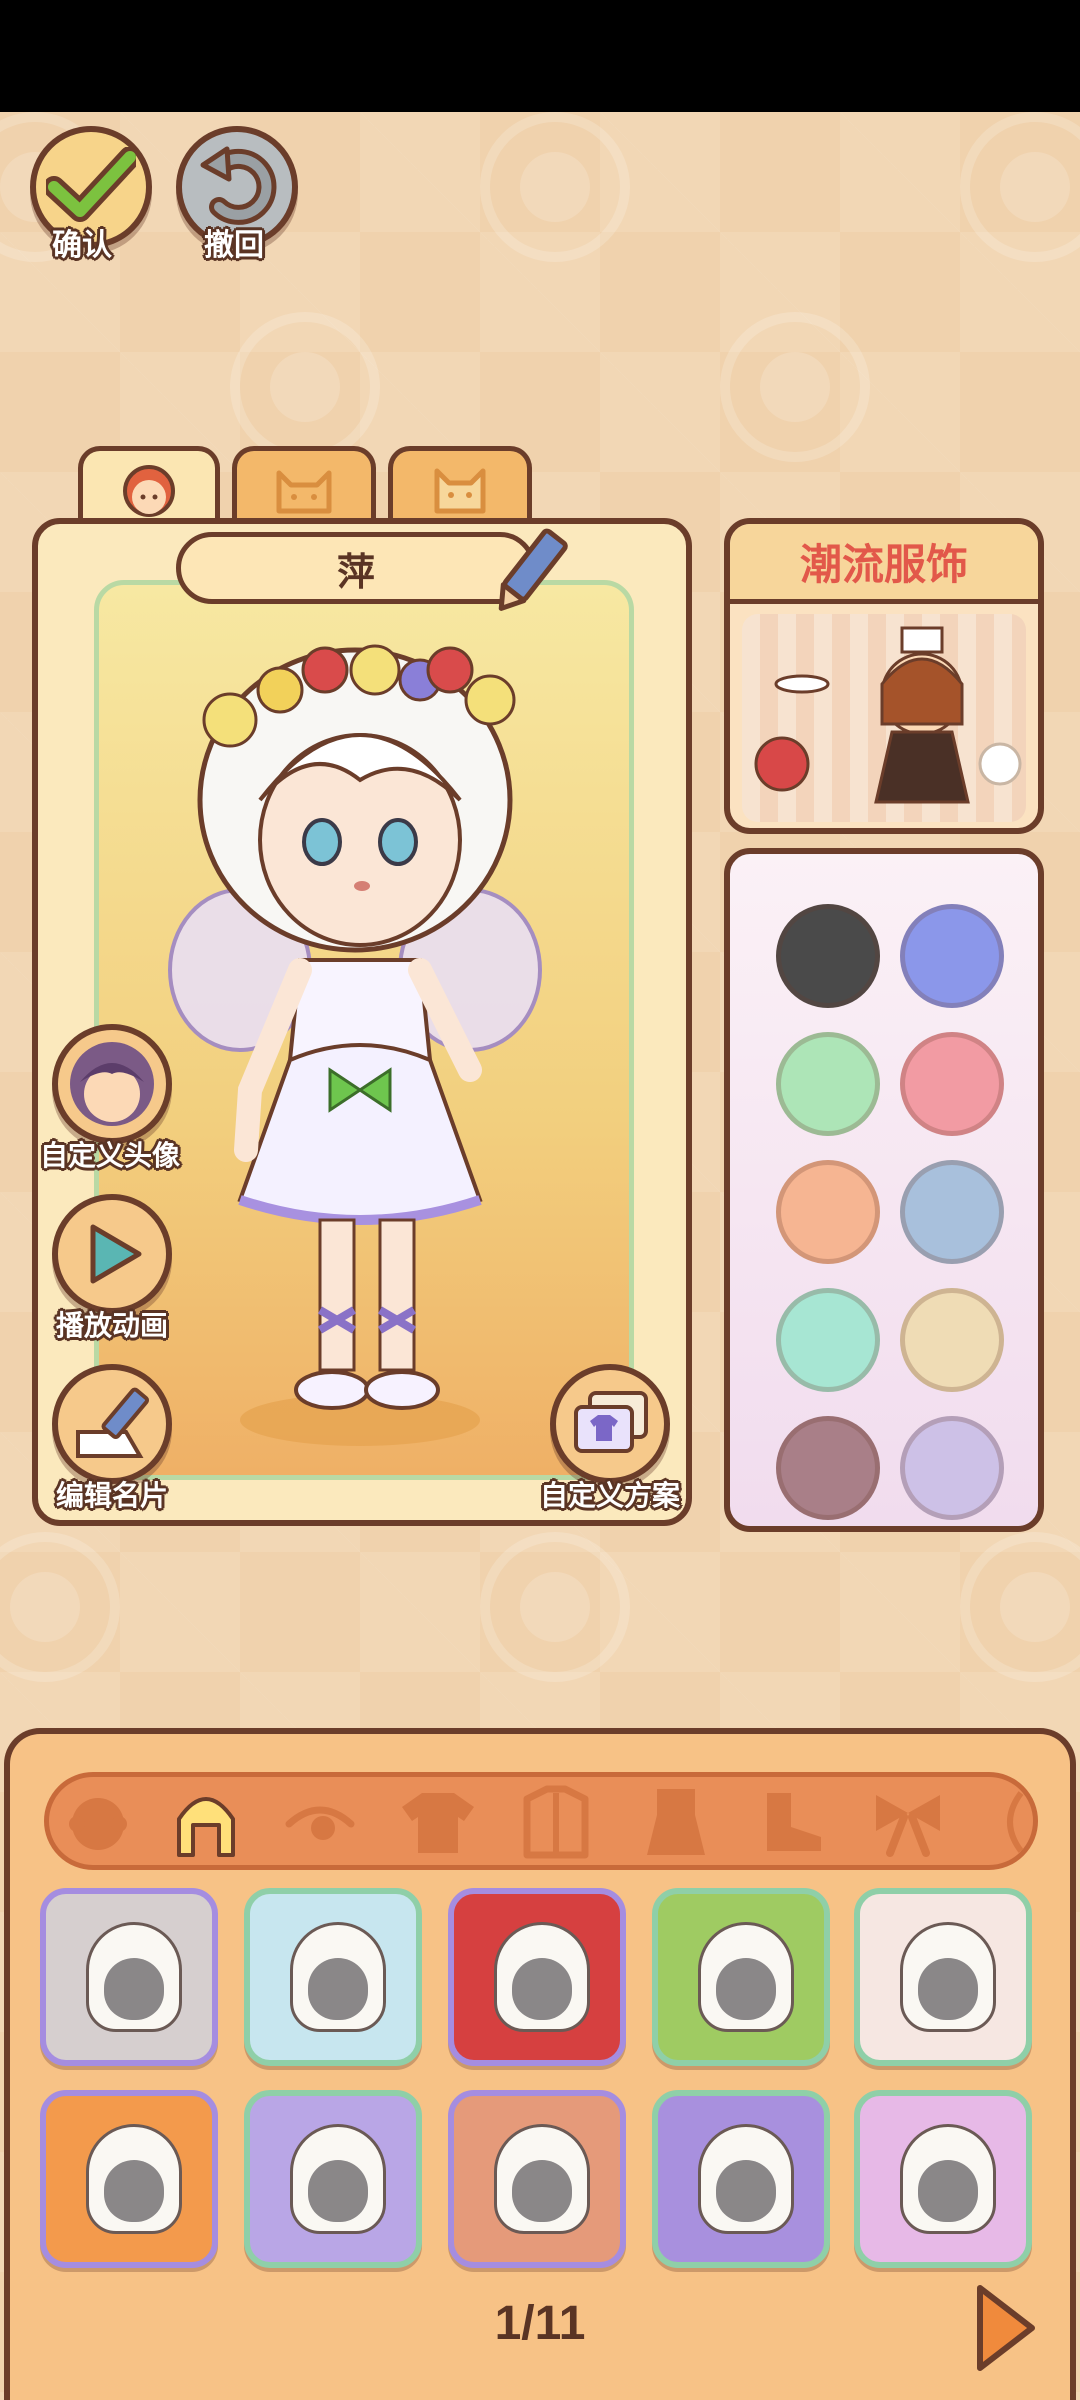 The height and width of the screenshot is (2400, 1080). I want to click on undo-arrow-icon, so click(238, 185).